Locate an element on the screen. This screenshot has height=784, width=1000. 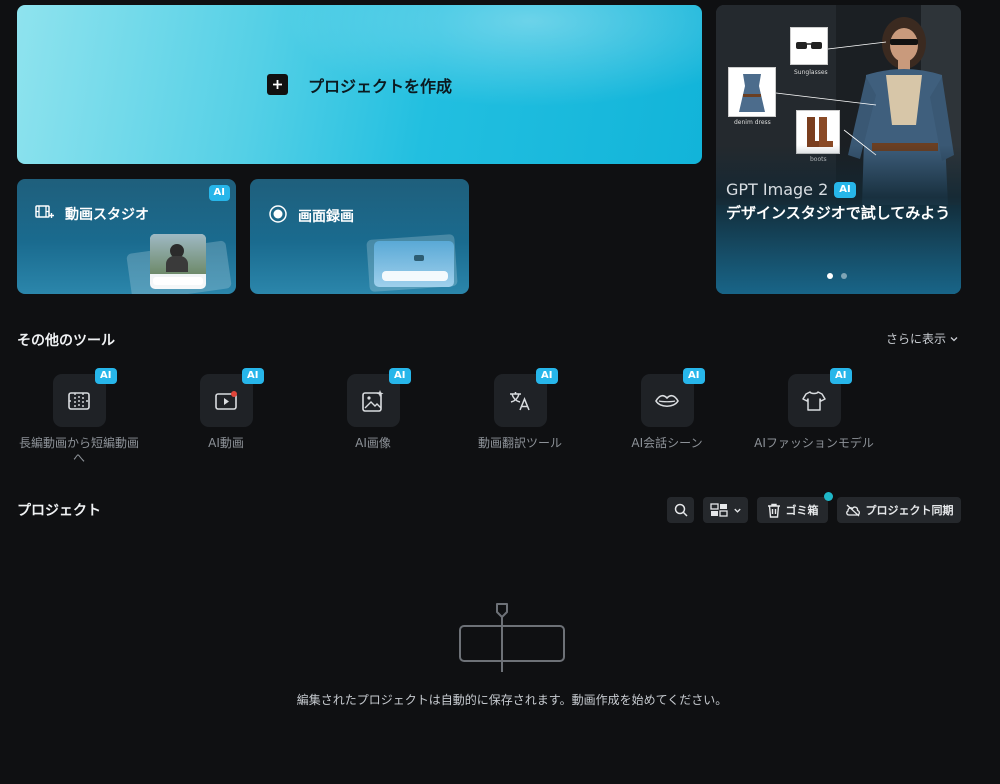
tool-ai-conversation: AI AI会話シーン is located at coordinates (667, 409).